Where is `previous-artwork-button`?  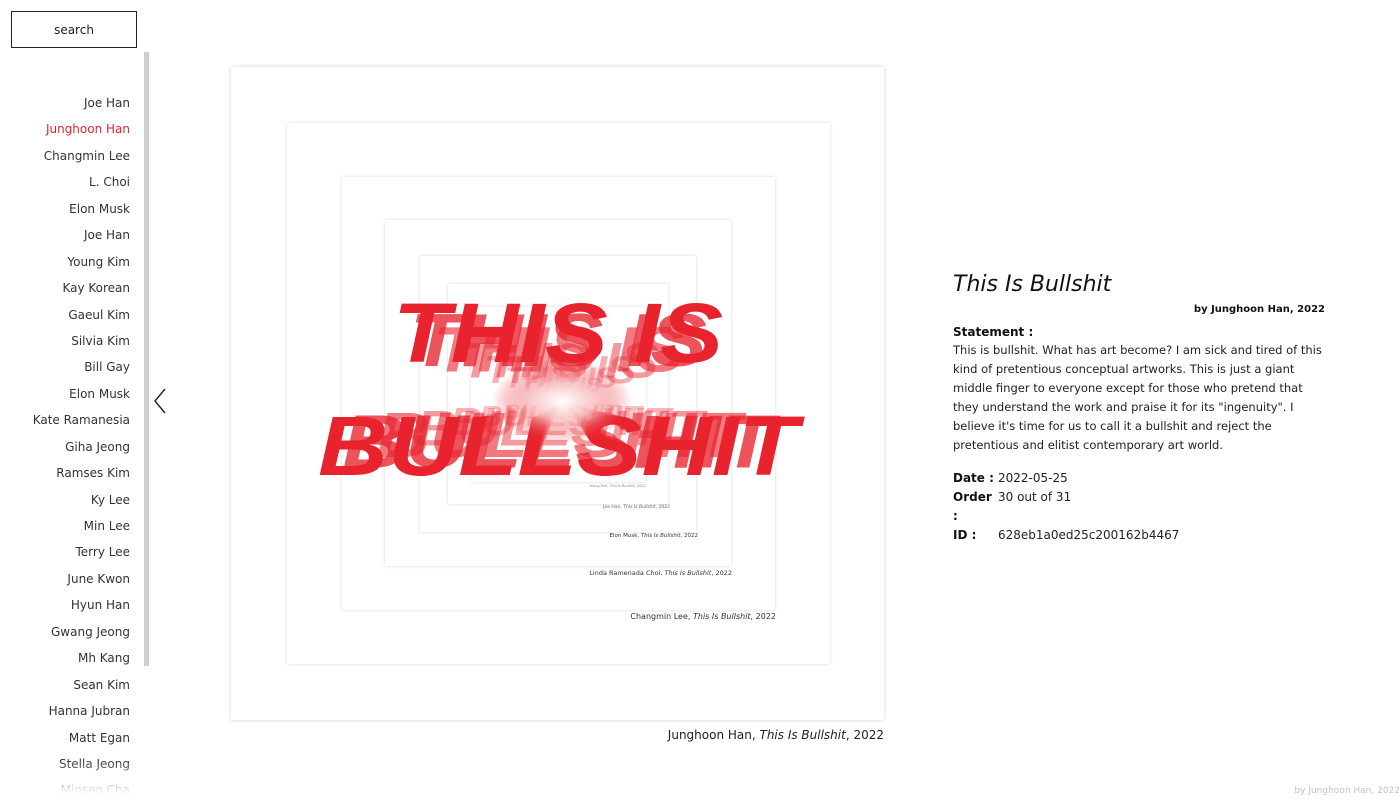
previous-artwork-button is located at coordinates (161, 401).